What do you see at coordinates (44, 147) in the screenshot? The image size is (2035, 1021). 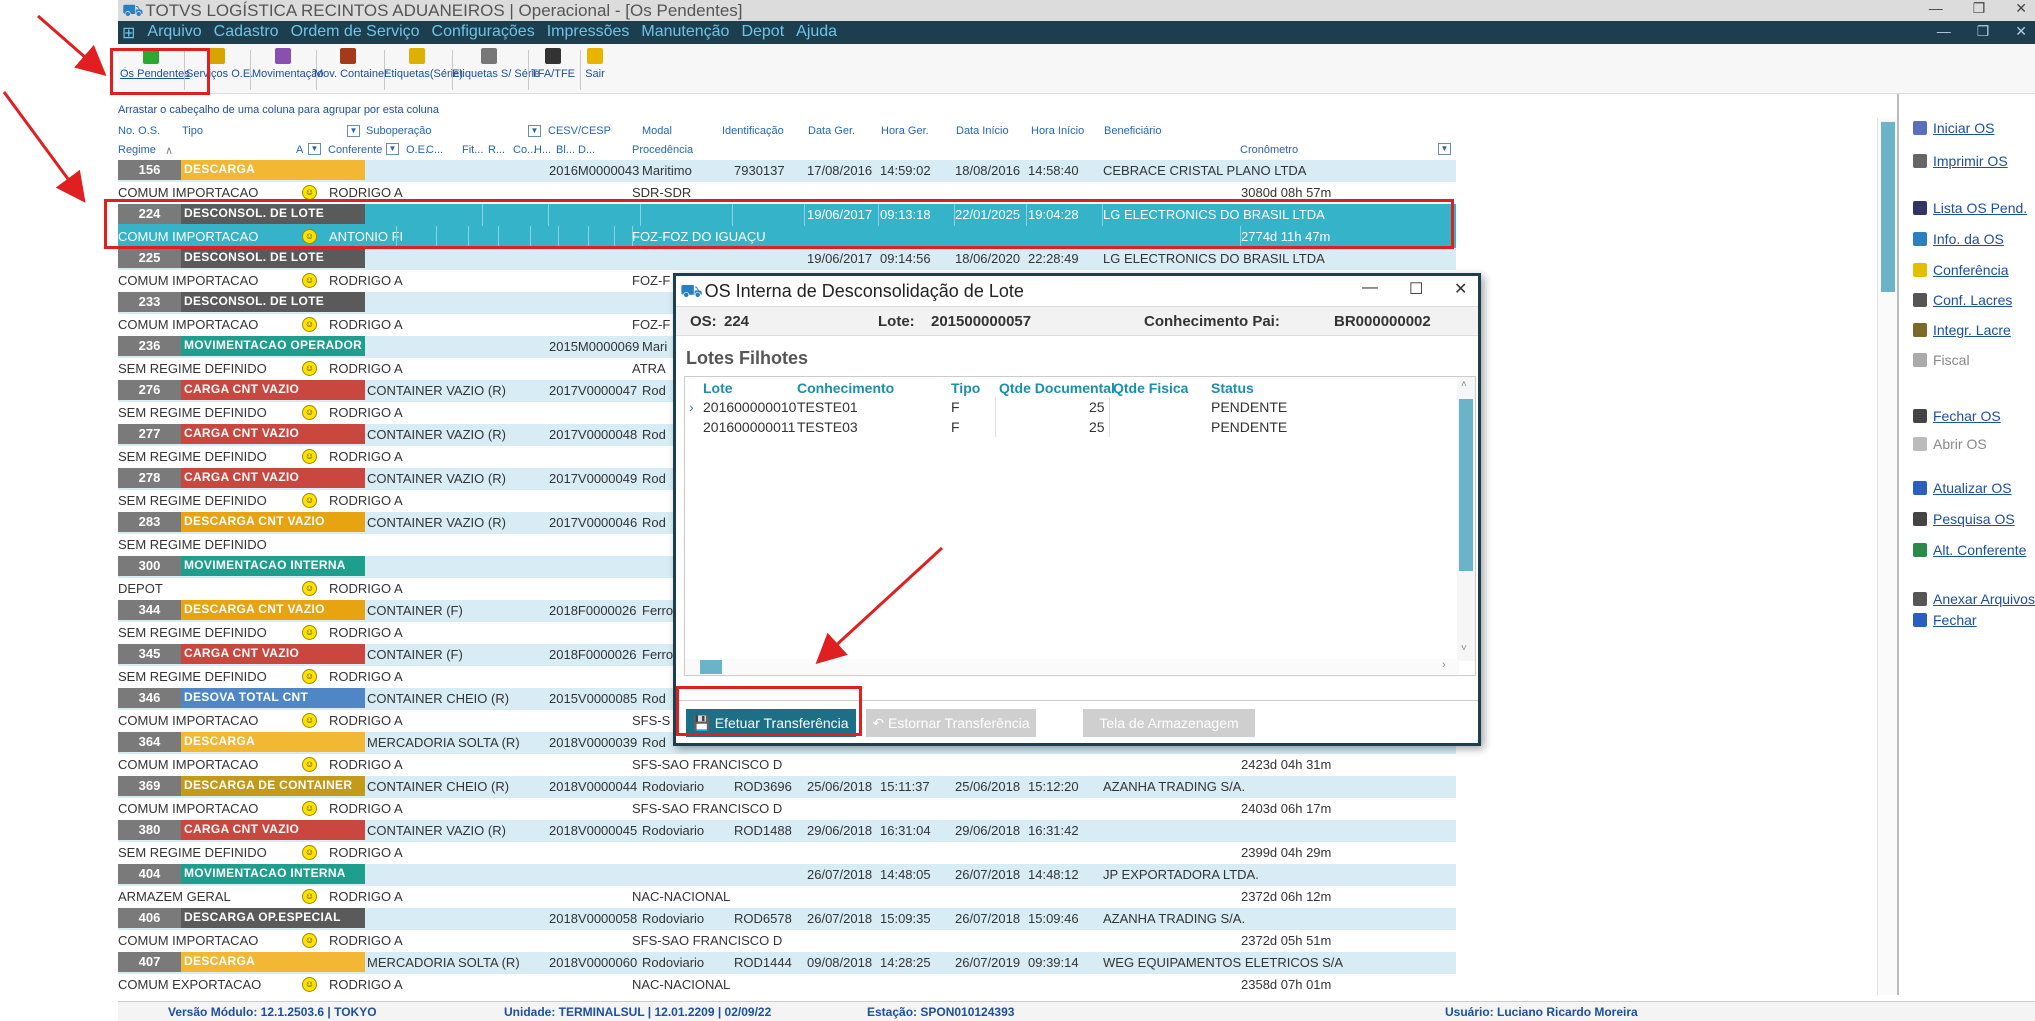 I see `arrow-to-selected-row` at bounding box center [44, 147].